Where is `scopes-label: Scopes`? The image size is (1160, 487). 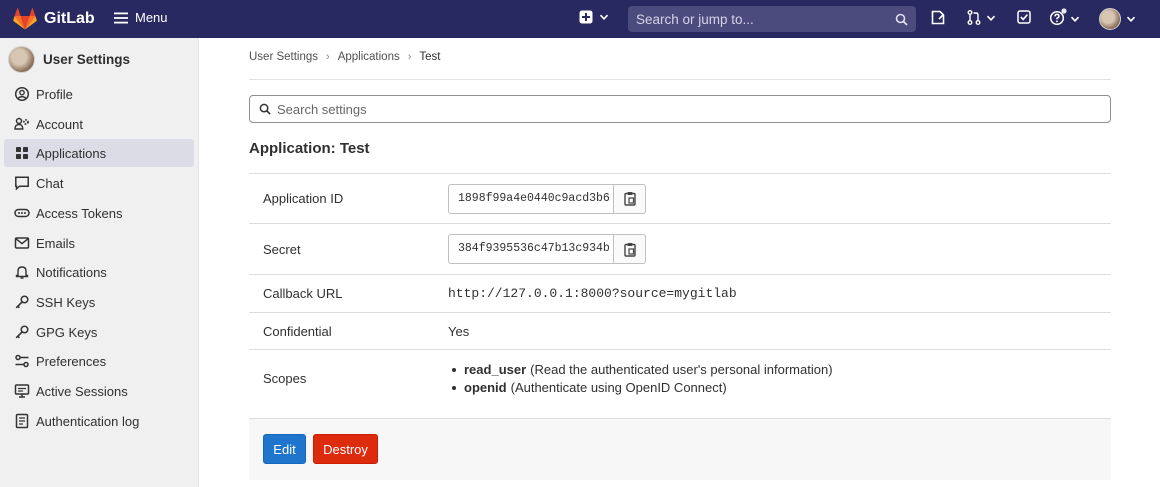 scopes-label: Scopes is located at coordinates (285, 378).